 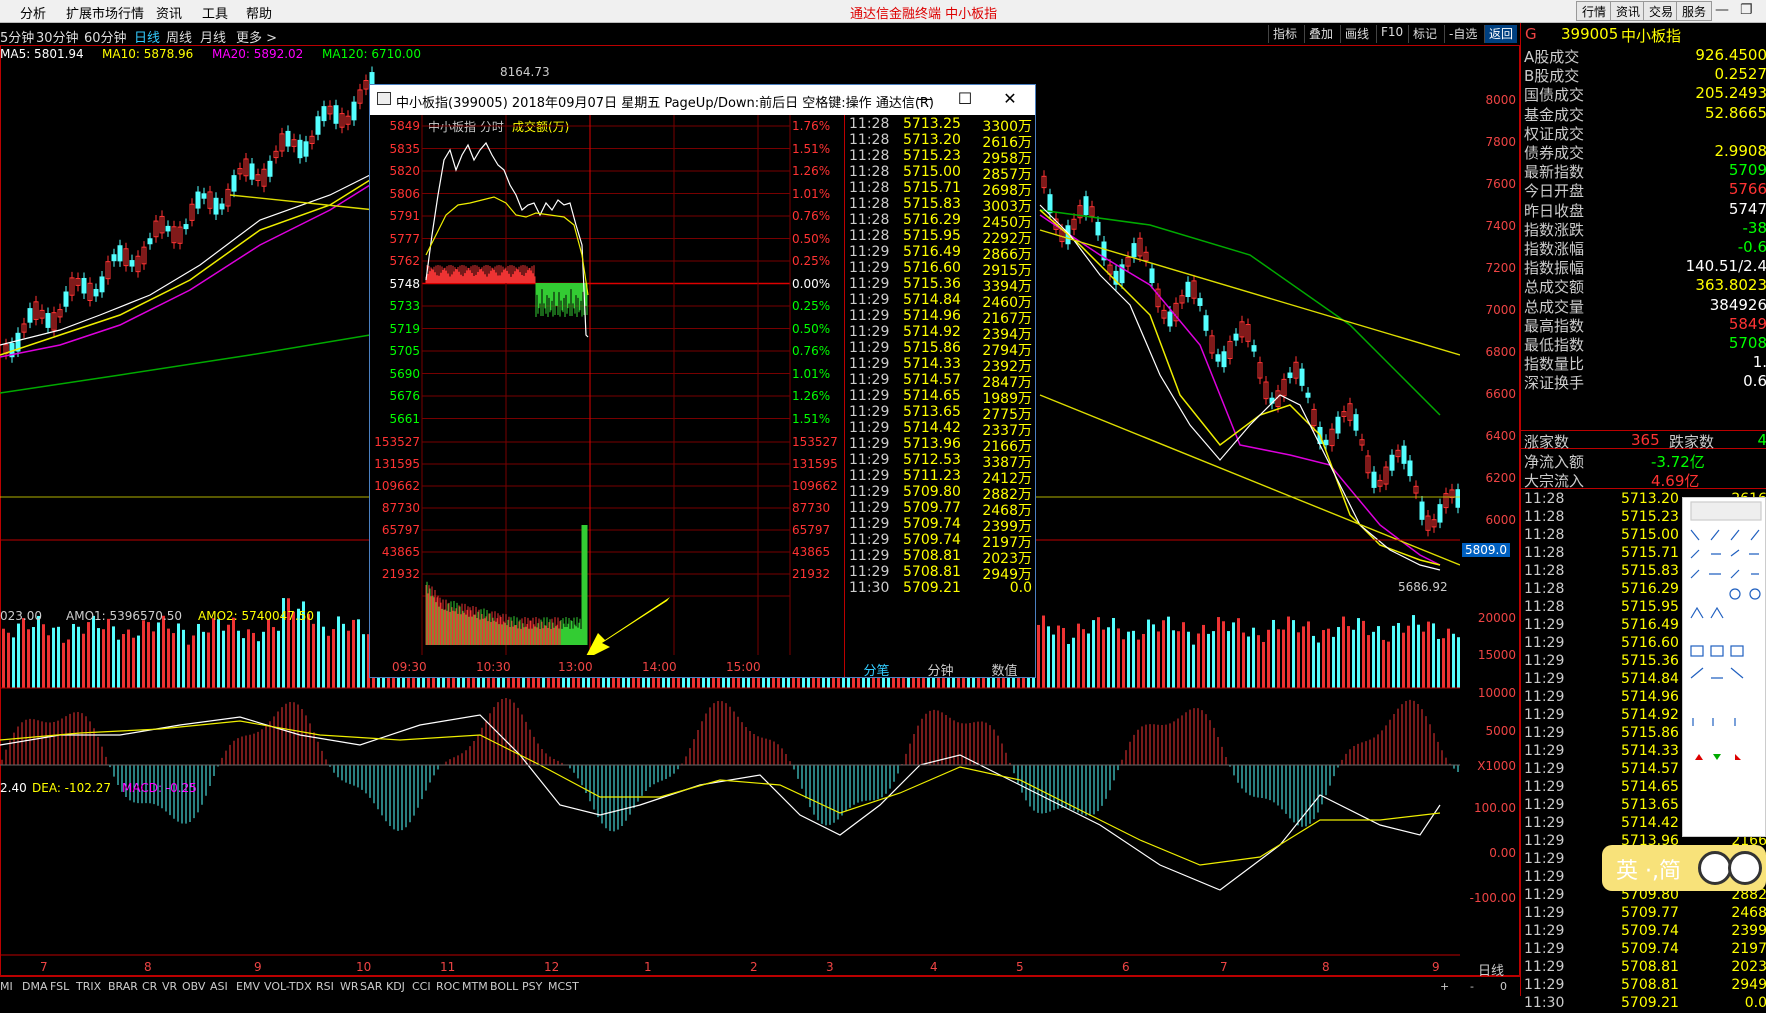 I want to click on price-axis-label: 5806, so click(x=395, y=194).